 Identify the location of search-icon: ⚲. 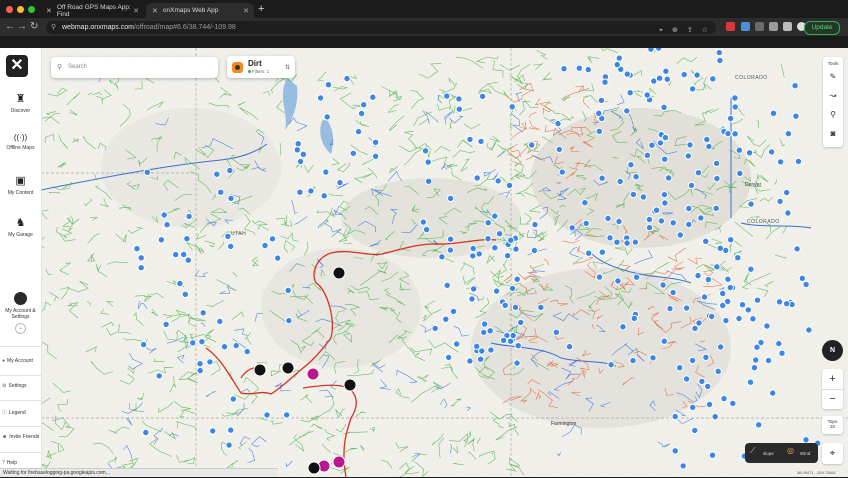
(59, 67).